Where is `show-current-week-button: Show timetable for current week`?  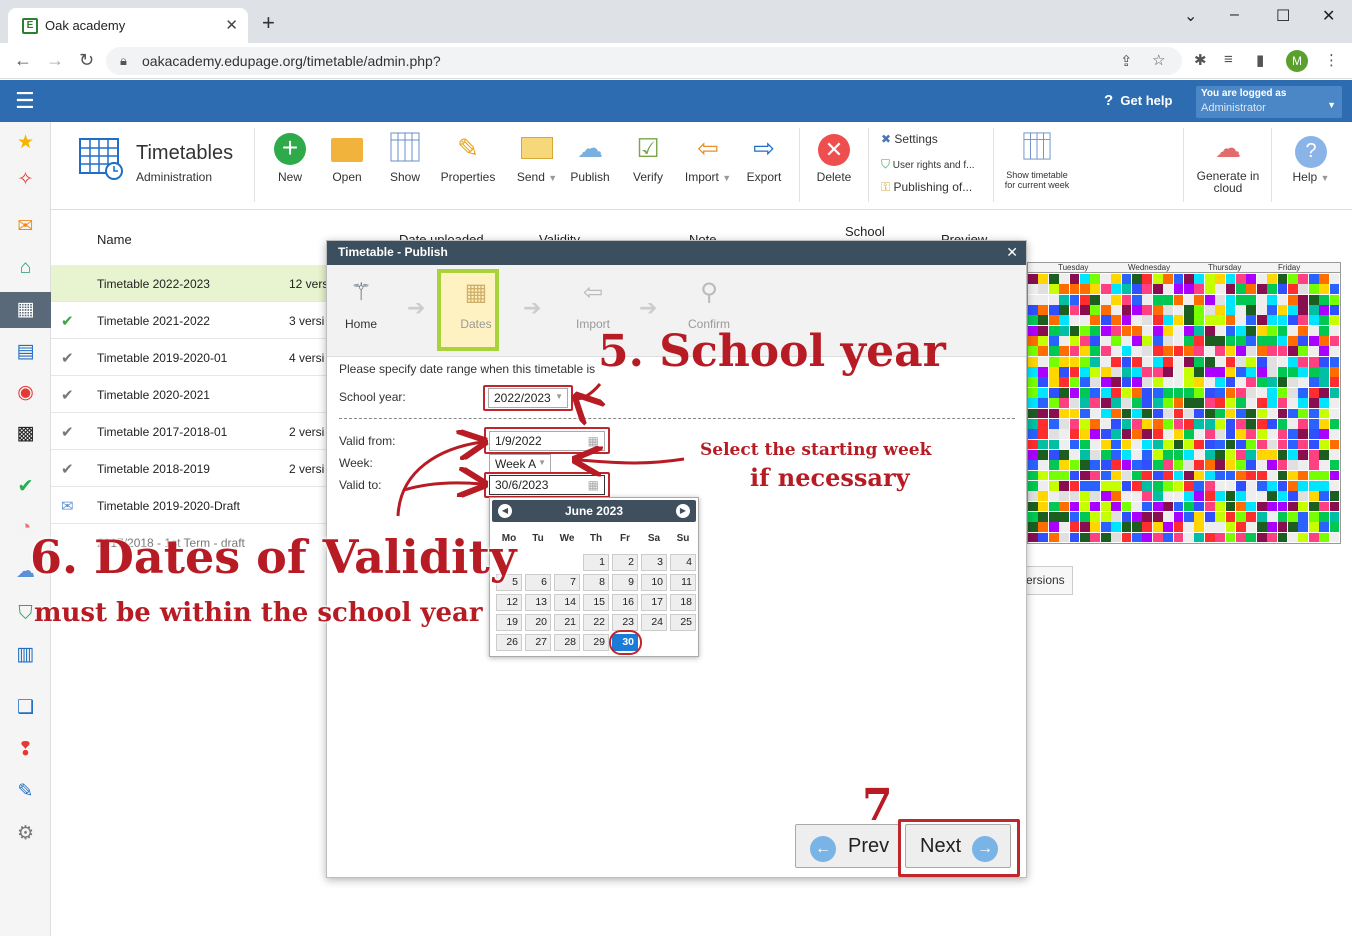 show-current-week-button: Show timetable for current week is located at coordinates (1037, 161).